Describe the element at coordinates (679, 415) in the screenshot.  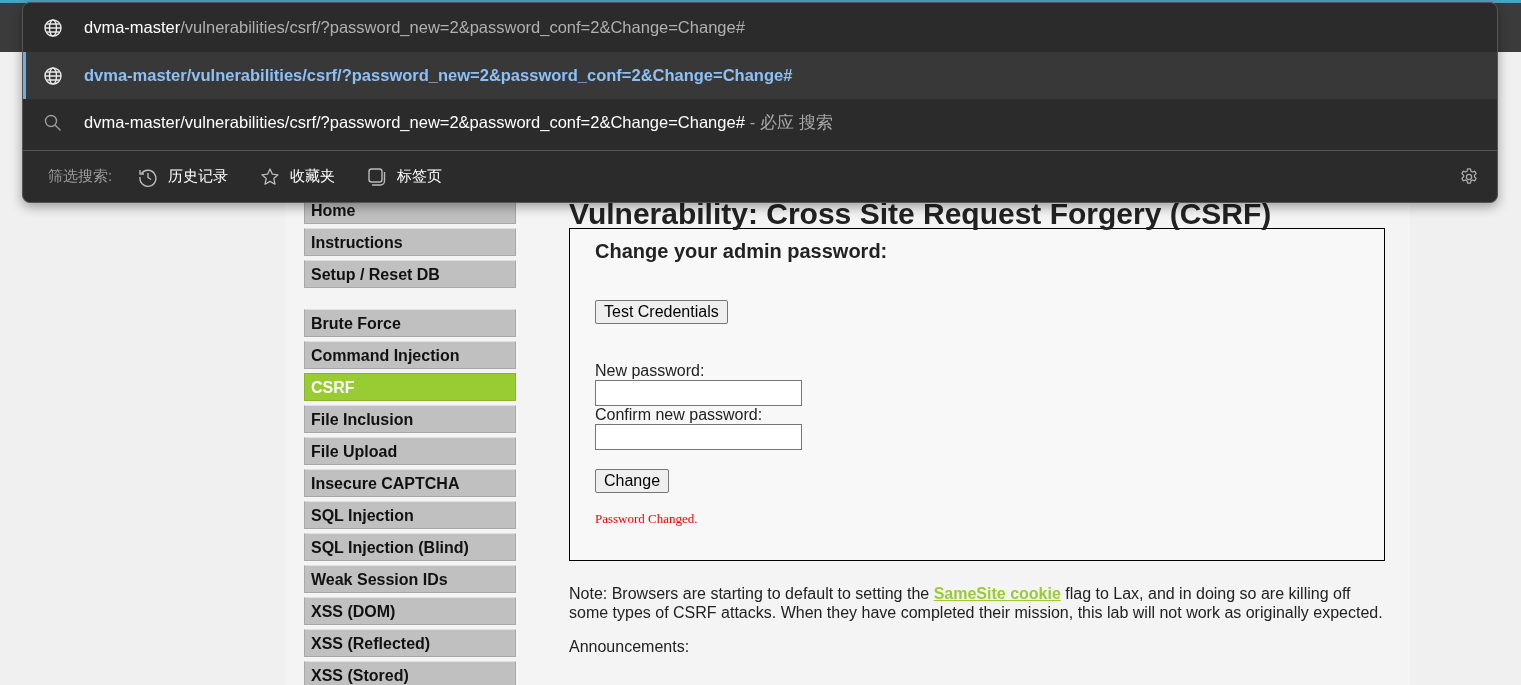
I see `field-label: Confirm new password:` at that location.